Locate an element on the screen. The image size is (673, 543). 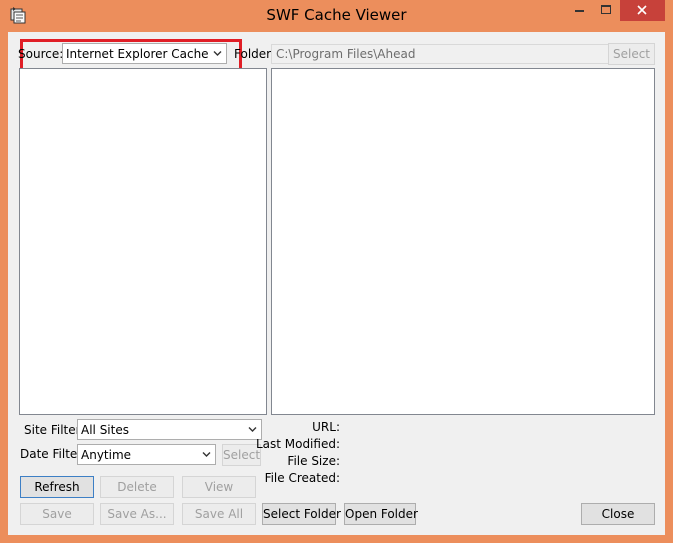
source-dropdown: Internet Explorer Cache is located at coordinates (144, 53).